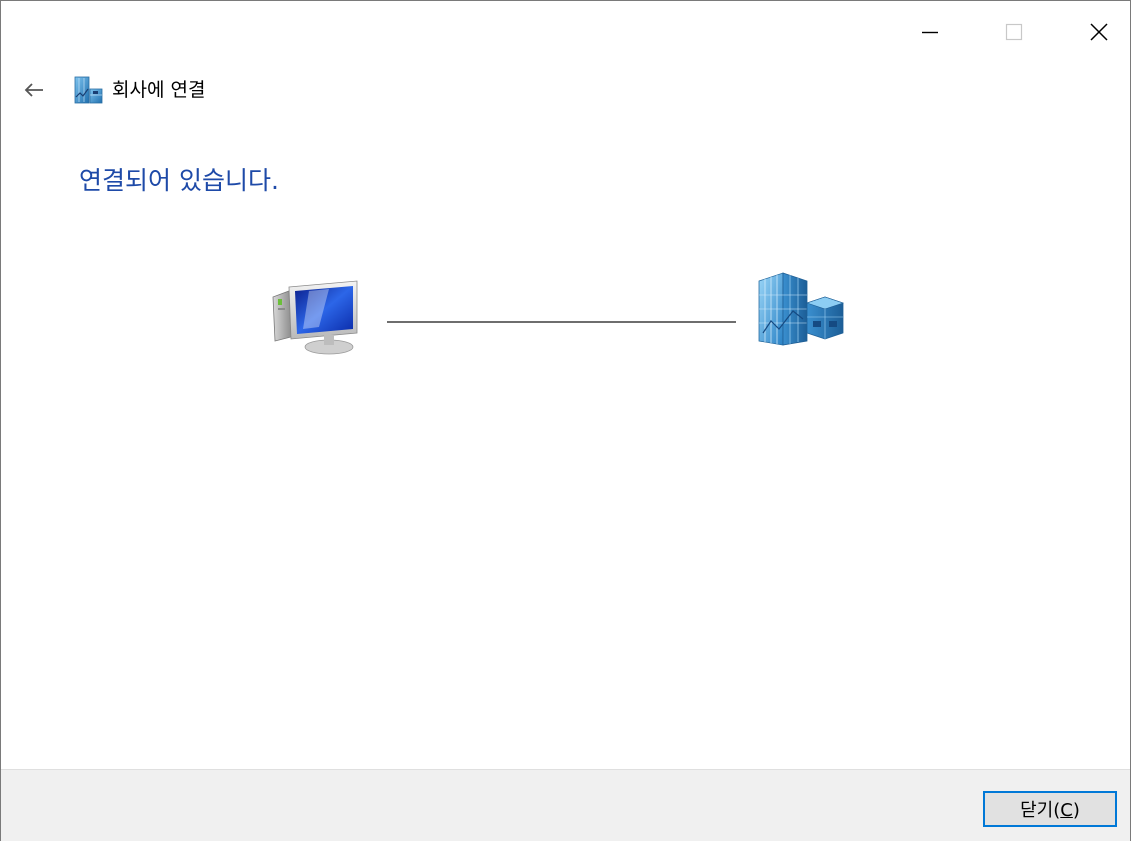  What do you see at coordinates (159, 90) in the screenshot?
I see `wizard-title: 회사에 연결` at bounding box center [159, 90].